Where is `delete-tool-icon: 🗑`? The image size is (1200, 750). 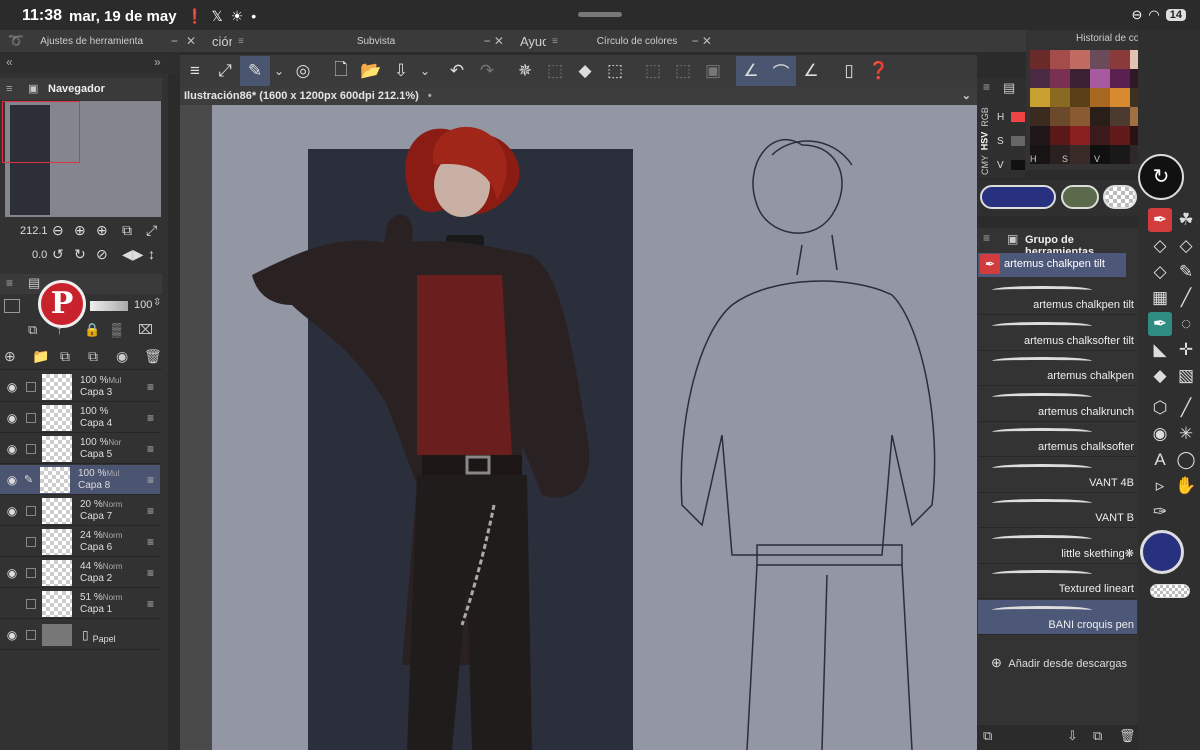
delete-tool-icon: 🗑 is located at coordinates (1127, 736).